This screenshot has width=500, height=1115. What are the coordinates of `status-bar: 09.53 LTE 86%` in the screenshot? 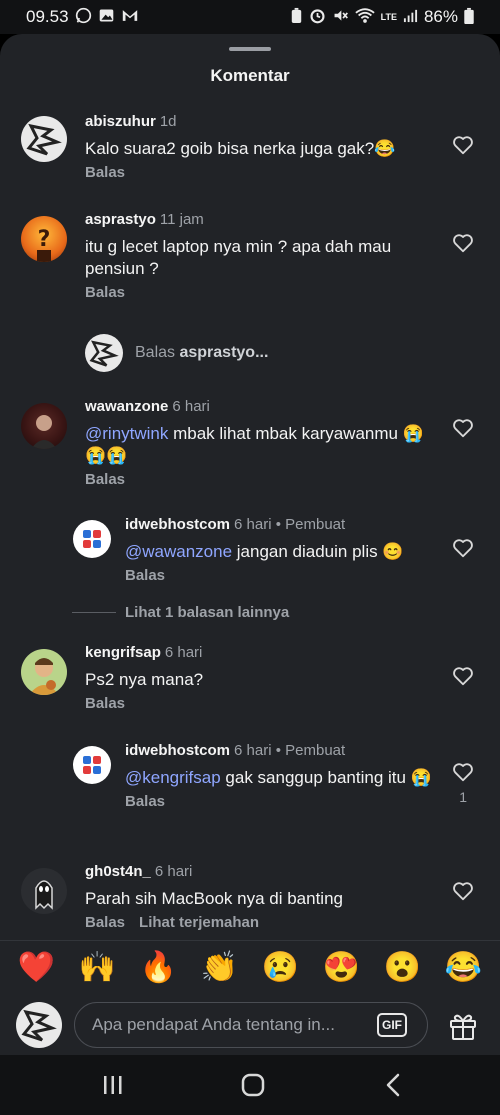 It's located at (250, 17).